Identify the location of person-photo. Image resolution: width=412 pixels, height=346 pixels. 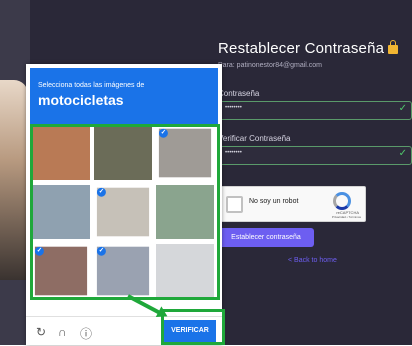
(14, 180).